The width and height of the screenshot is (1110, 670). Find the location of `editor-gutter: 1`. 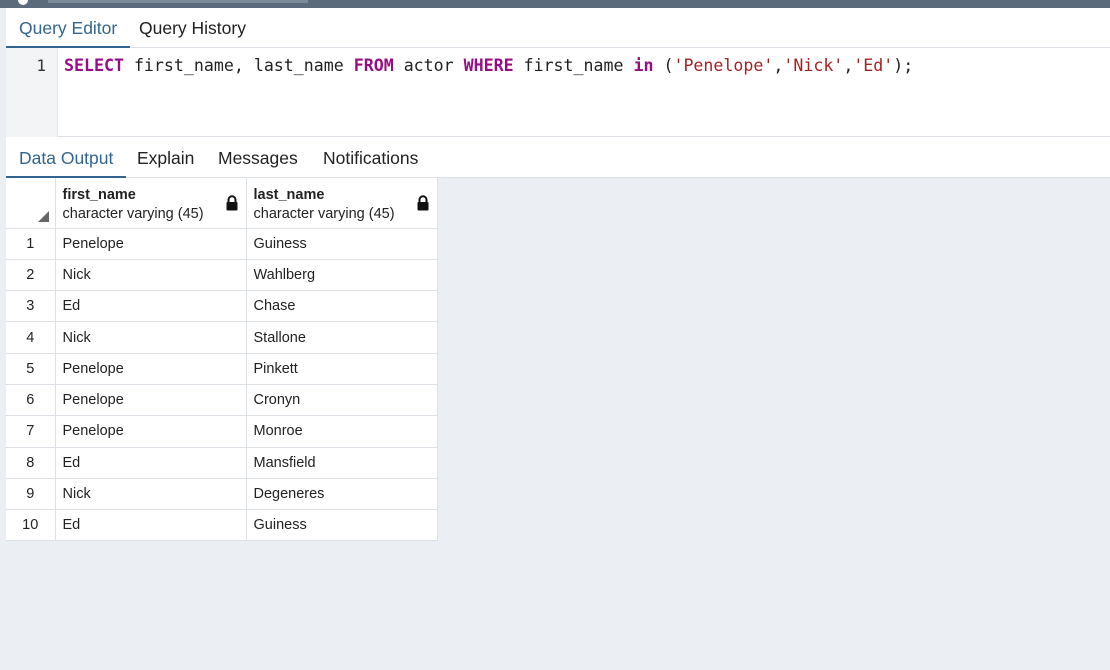

editor-gutter: 1 is located at coordinates (32, 92).